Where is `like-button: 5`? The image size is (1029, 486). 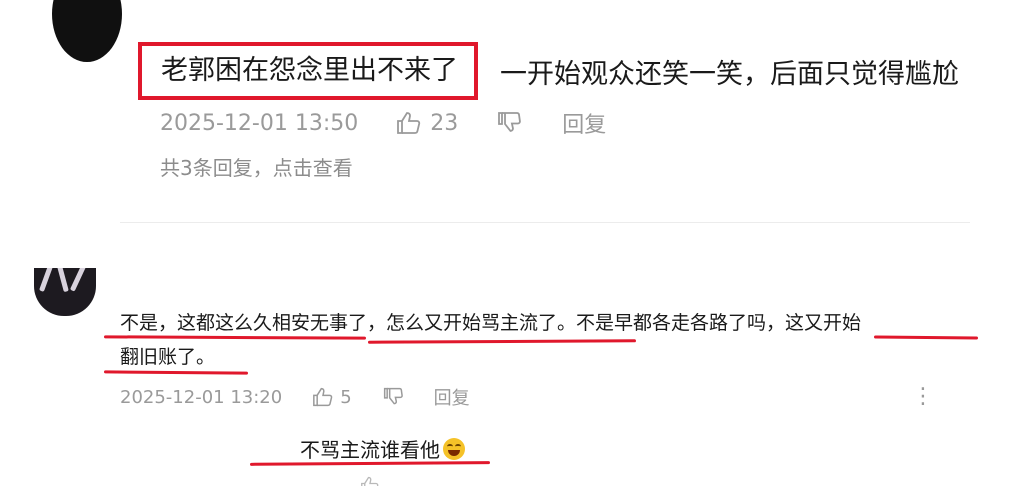 like-button: 5 is located at coordinates (332, 397).